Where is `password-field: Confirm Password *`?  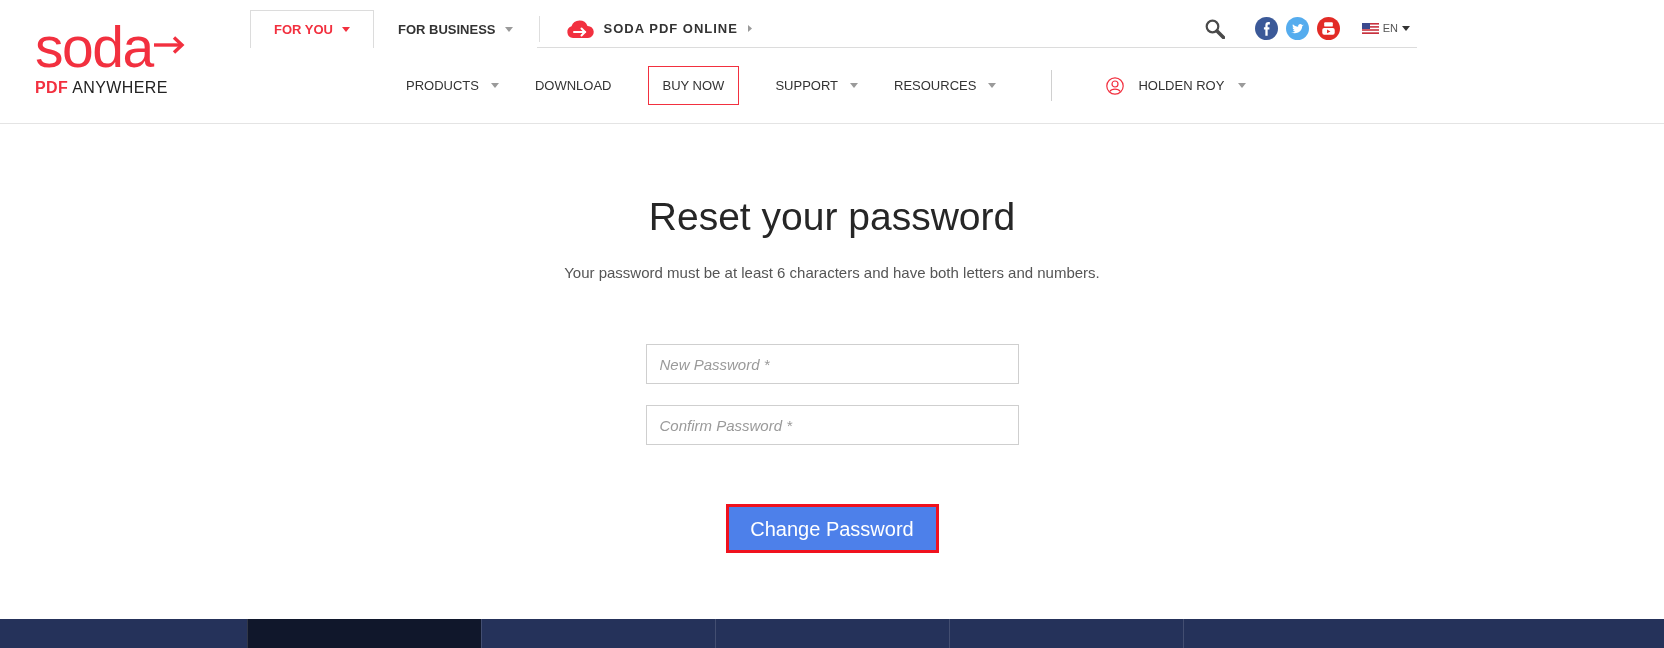 password-field: Confirm Password * is located at coordinates (832, 425).